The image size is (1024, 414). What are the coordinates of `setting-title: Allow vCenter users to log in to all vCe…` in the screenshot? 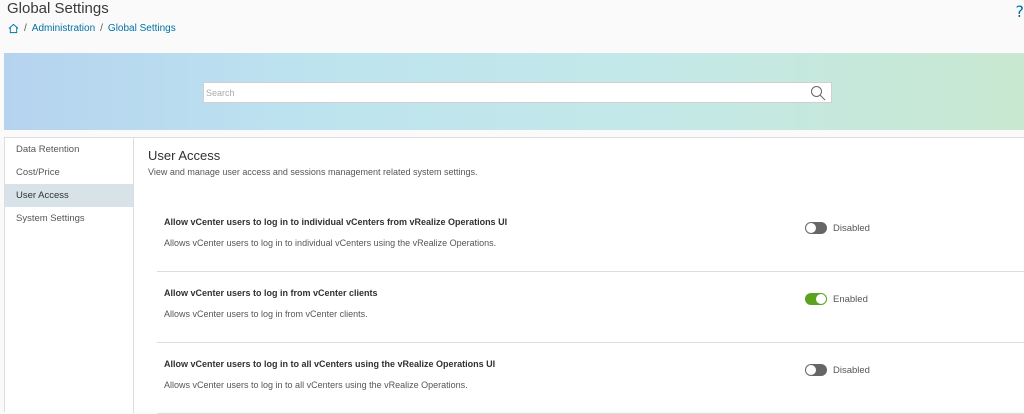 It's located at (329, 364).